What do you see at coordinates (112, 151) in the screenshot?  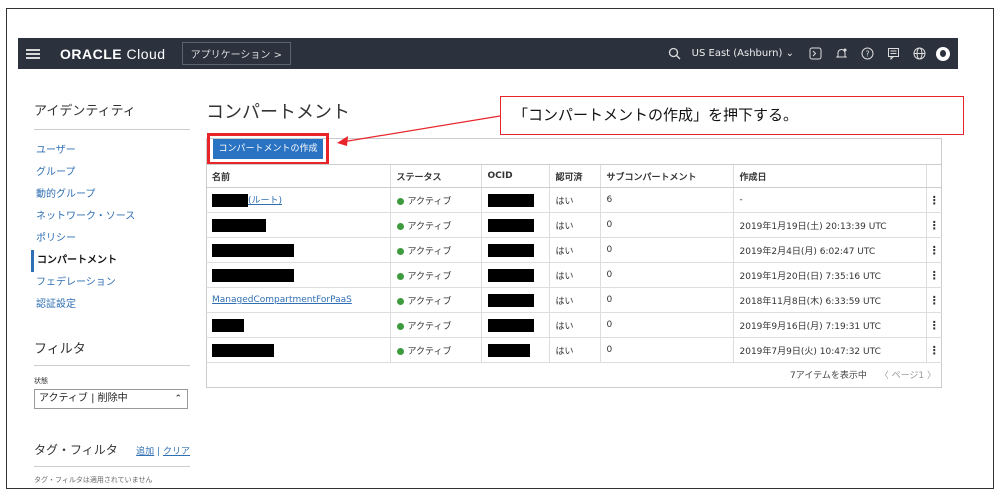 I see `sidebar-item-users: ユーザー` at bounding box center [112, 151].